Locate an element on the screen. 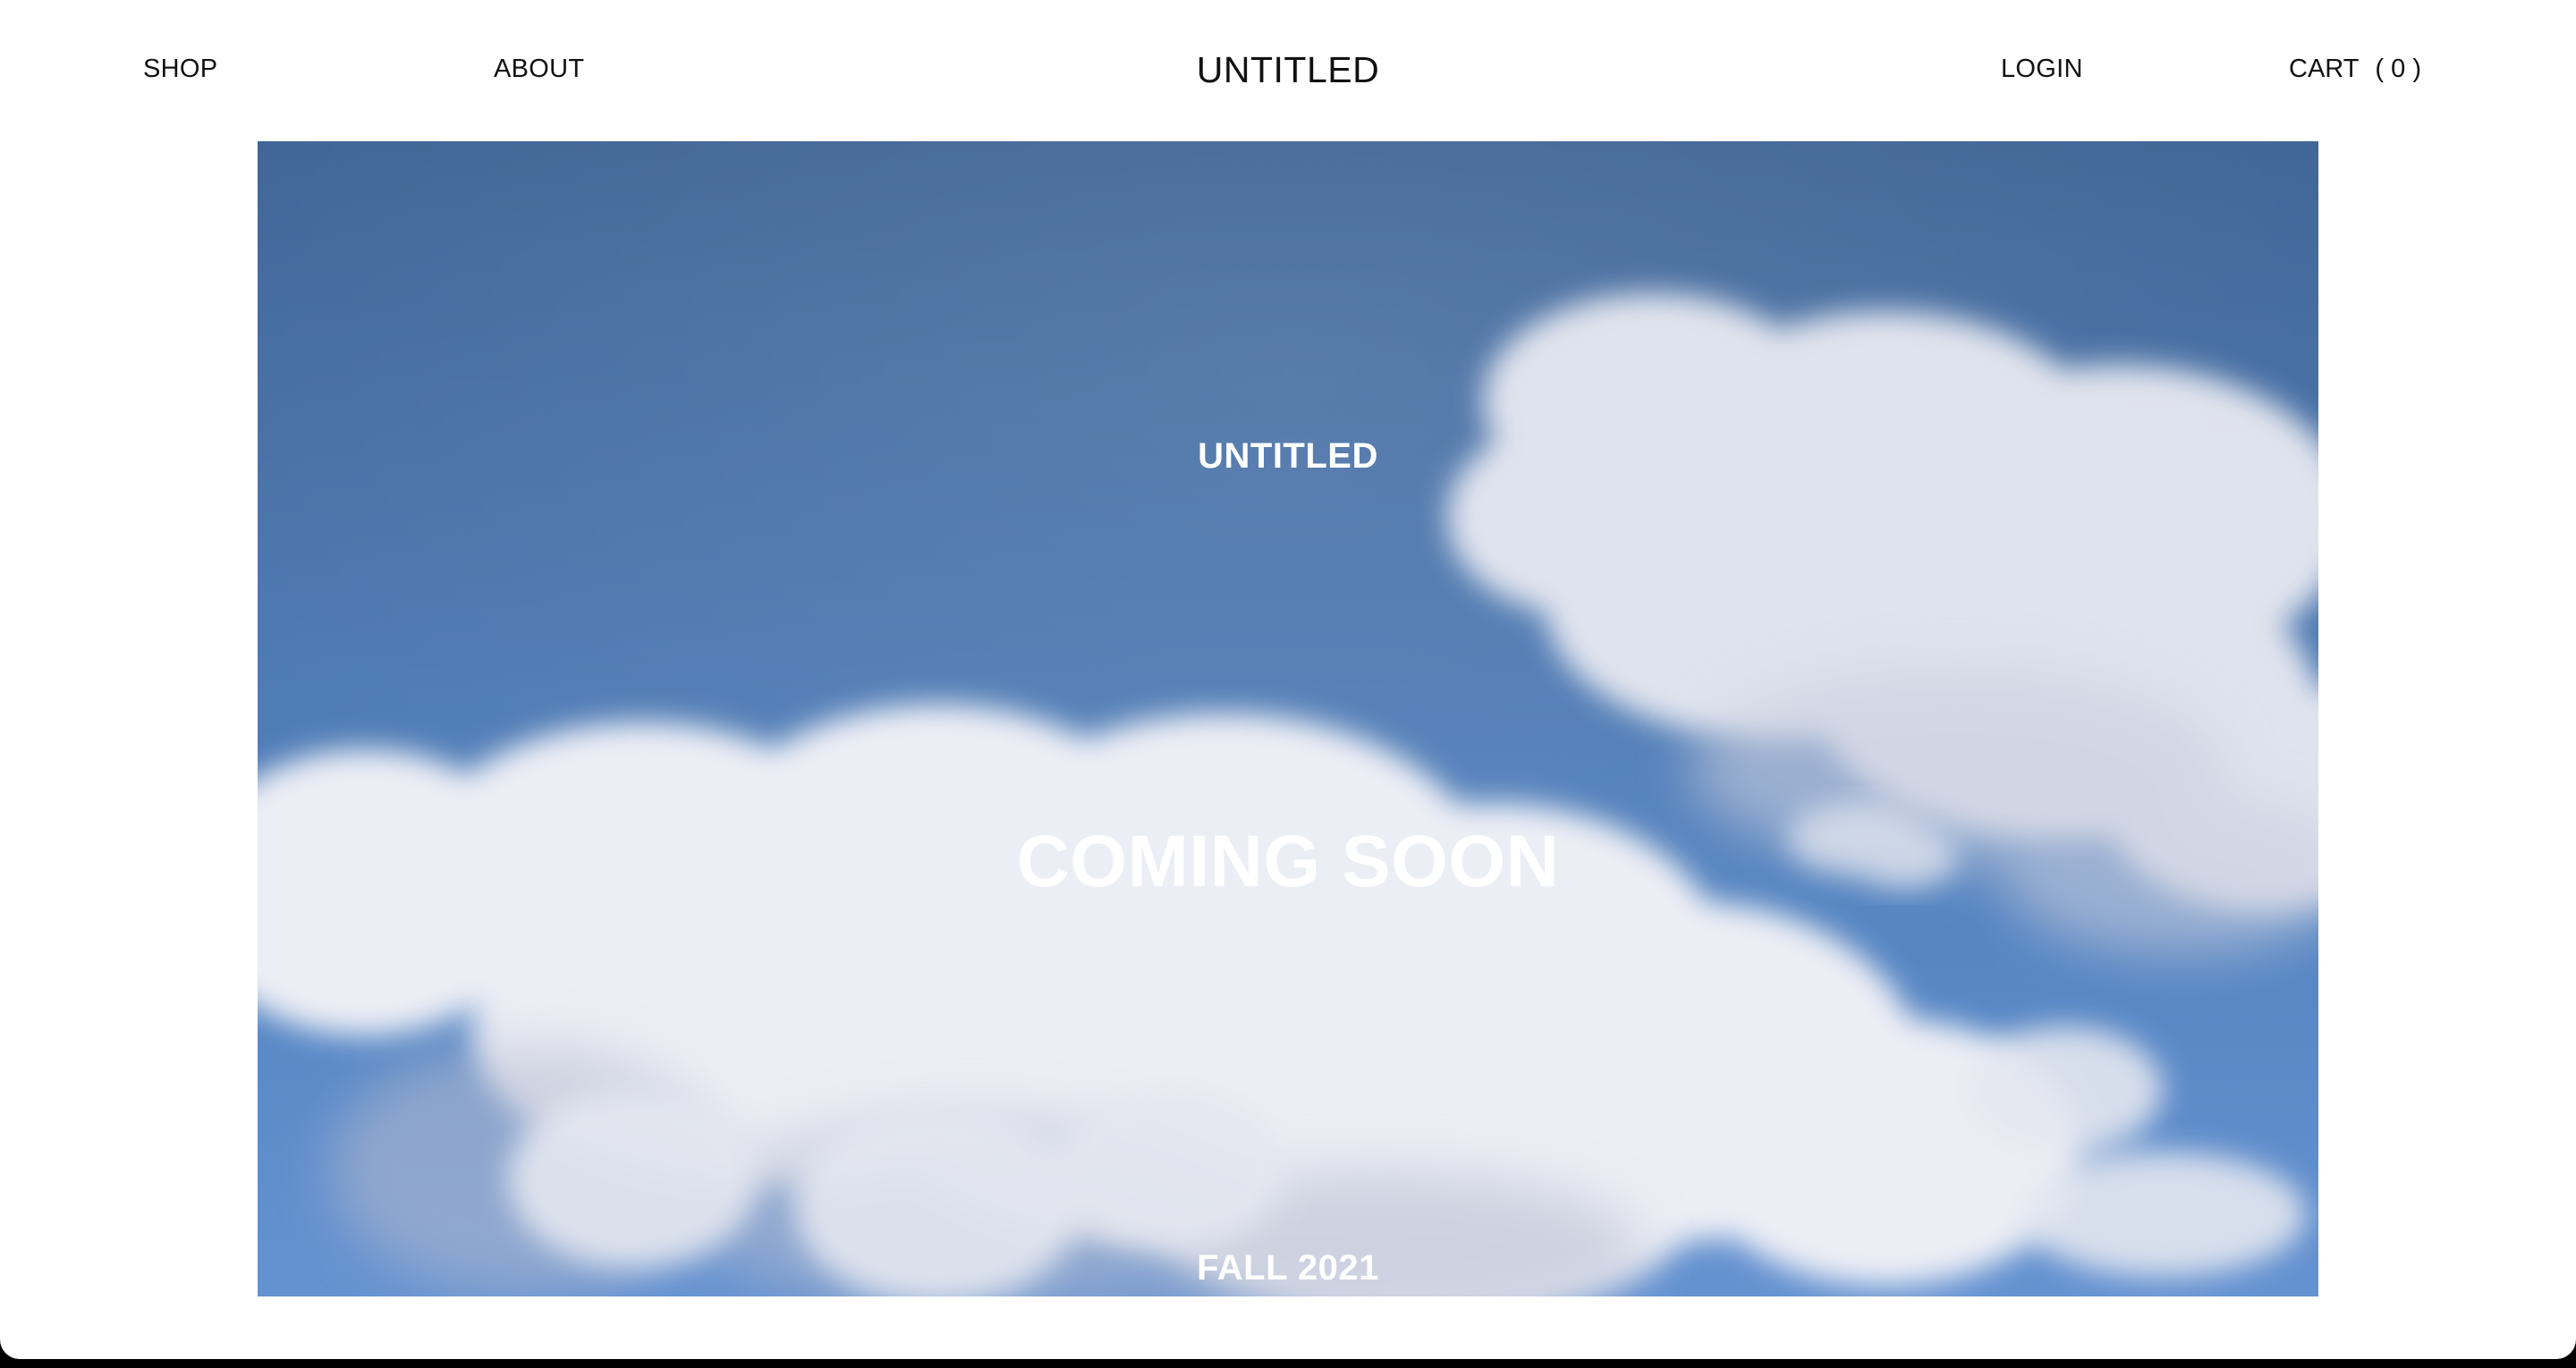 The image size is (2576, 1368). cart-count: ( 0 ) is located at coordinates (2398, 69).